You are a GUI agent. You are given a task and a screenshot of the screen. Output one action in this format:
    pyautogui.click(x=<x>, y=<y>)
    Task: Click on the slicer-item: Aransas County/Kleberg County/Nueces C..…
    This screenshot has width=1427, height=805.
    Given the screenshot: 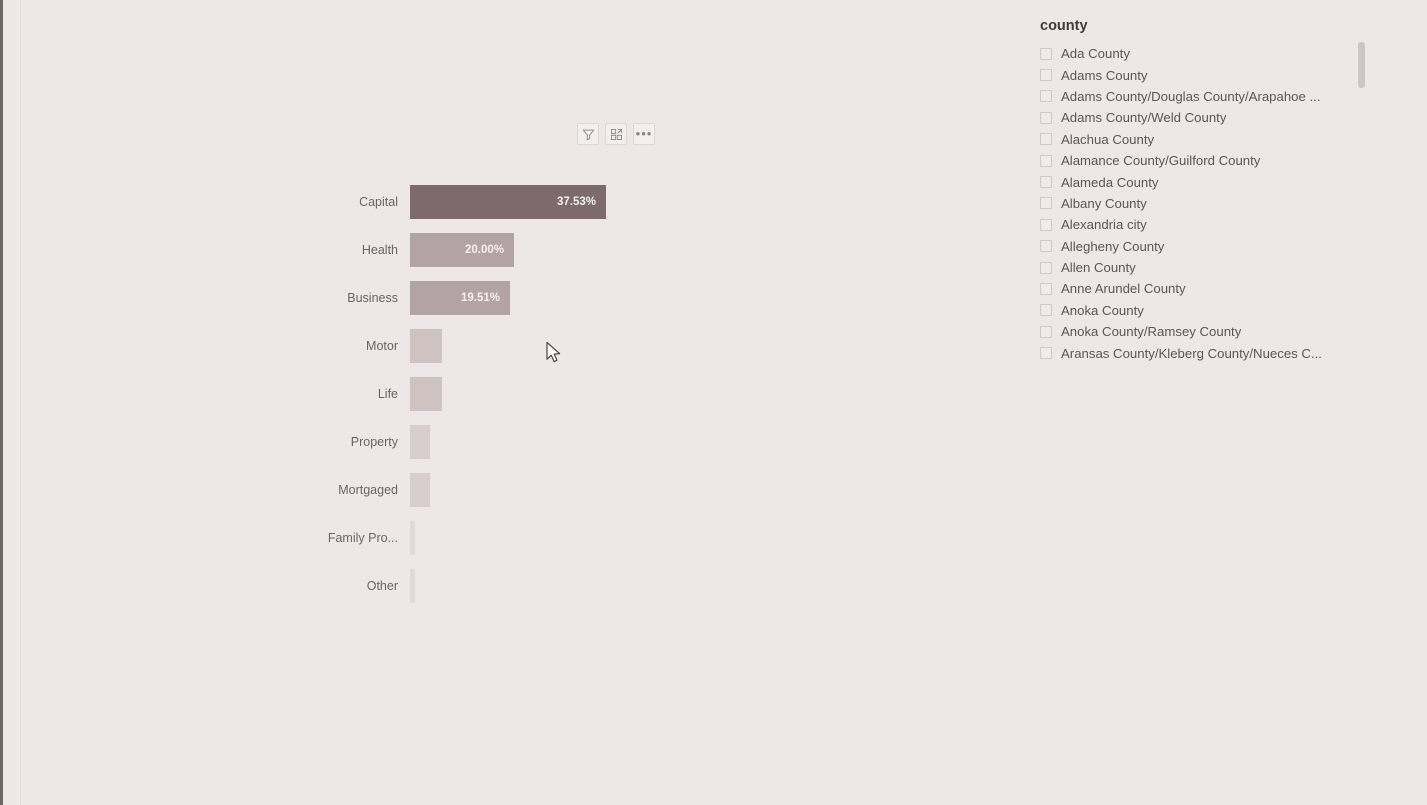 What is the action you would take?
    pyautogui.click(x=1202, y=351)
    